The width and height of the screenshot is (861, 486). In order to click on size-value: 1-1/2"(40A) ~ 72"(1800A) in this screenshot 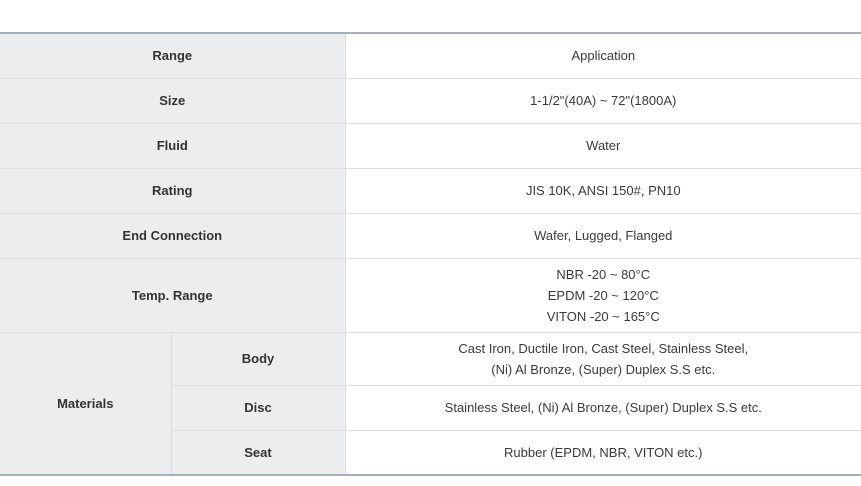, I will do `click(603, 101)`.